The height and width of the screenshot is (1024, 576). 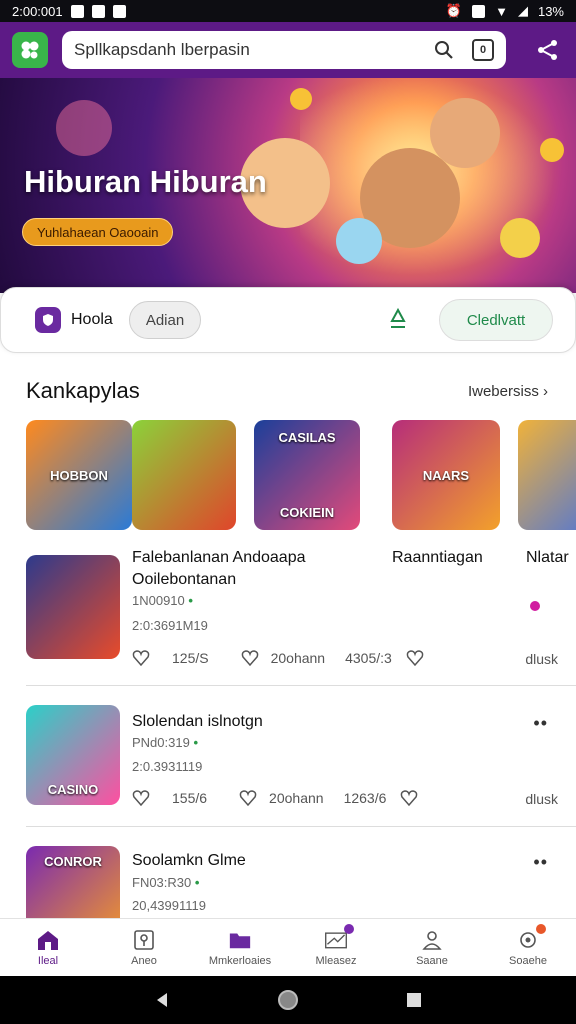 I want to click on action-button: Cledlvatt, so click(x=496, y=320).